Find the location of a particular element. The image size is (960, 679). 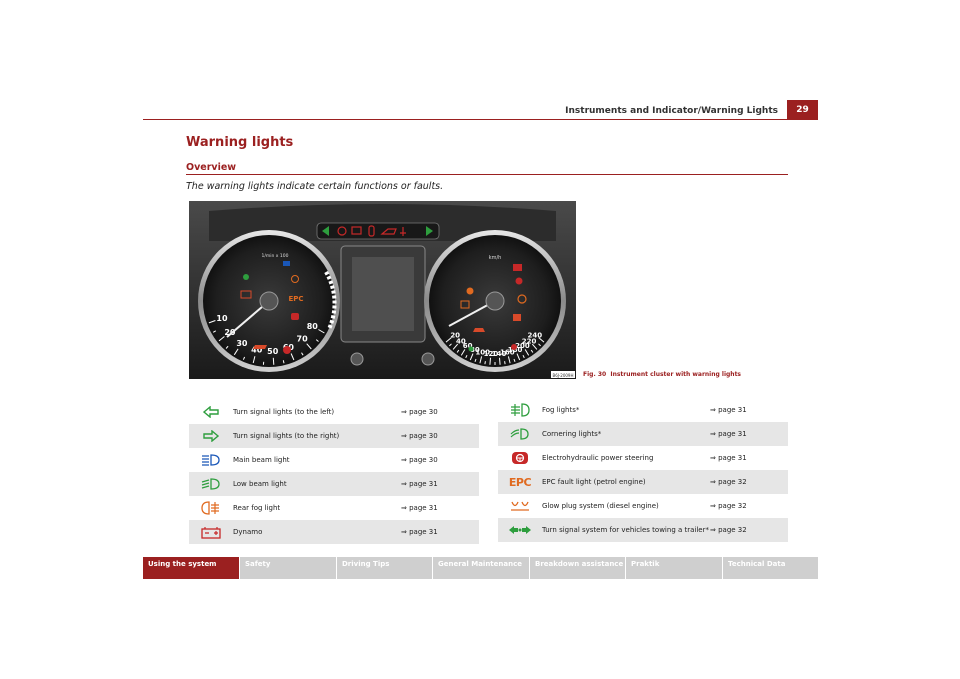

steering-wheel-icon is located at coordinates (520, 458).